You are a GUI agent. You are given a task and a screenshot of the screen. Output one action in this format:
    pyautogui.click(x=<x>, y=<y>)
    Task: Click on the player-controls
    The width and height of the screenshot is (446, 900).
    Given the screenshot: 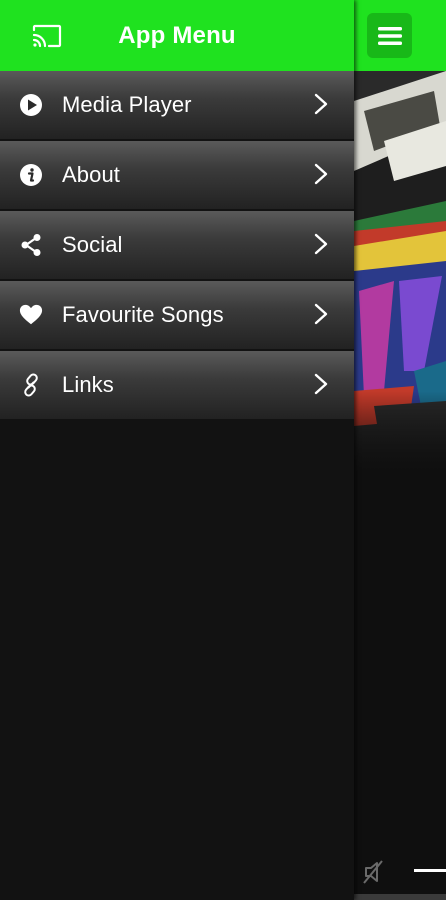 What is the action you would take?
    pyautogui.click(x=400, y=875)
    